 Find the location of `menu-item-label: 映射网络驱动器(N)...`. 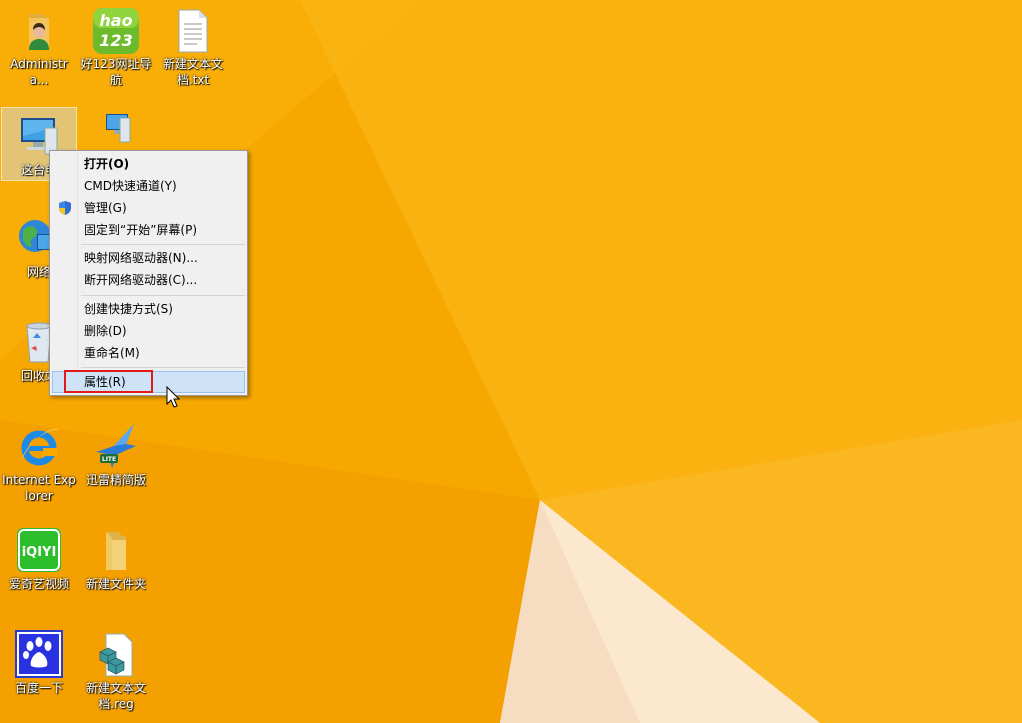

menu-item-label: 映射网络驱动器(N)... is located at coordinates (141, 258).